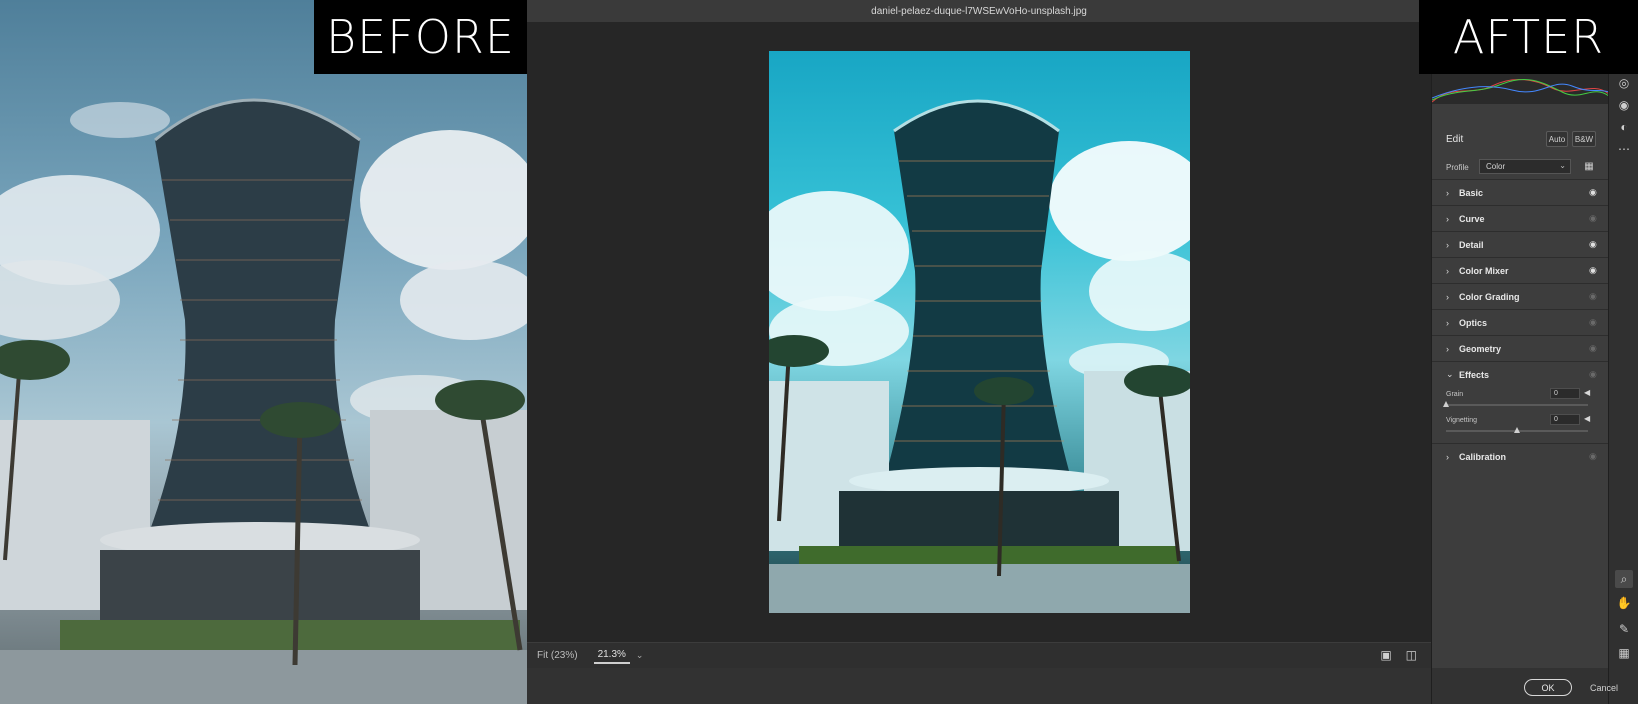  What do you see at coordinates (1474, 374) in the screenshot?
I see `section-label: Effects` at bounding box center [1474, 374].